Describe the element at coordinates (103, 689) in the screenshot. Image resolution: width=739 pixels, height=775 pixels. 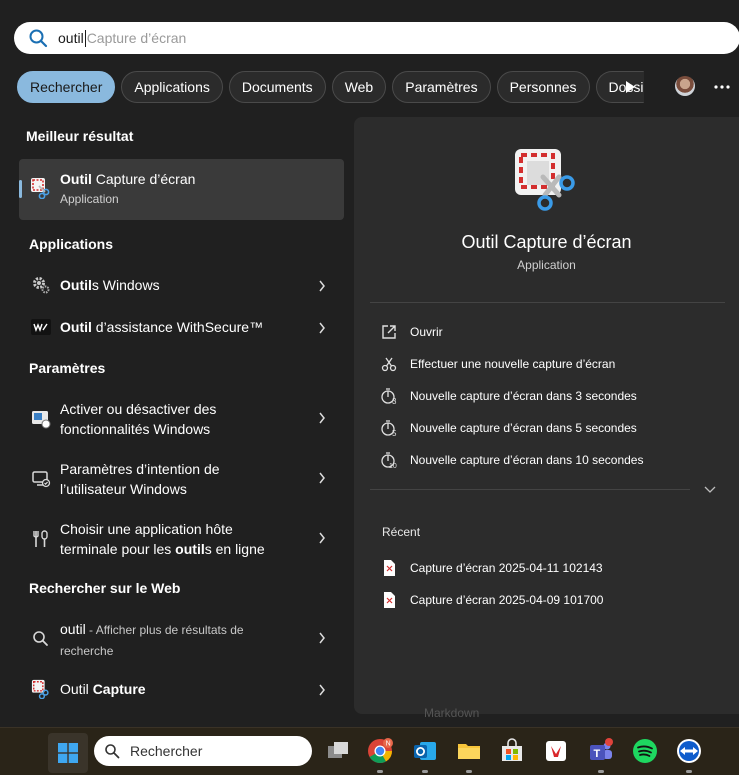
I see `result-outil-capture-label: Outil Capture` at that location.